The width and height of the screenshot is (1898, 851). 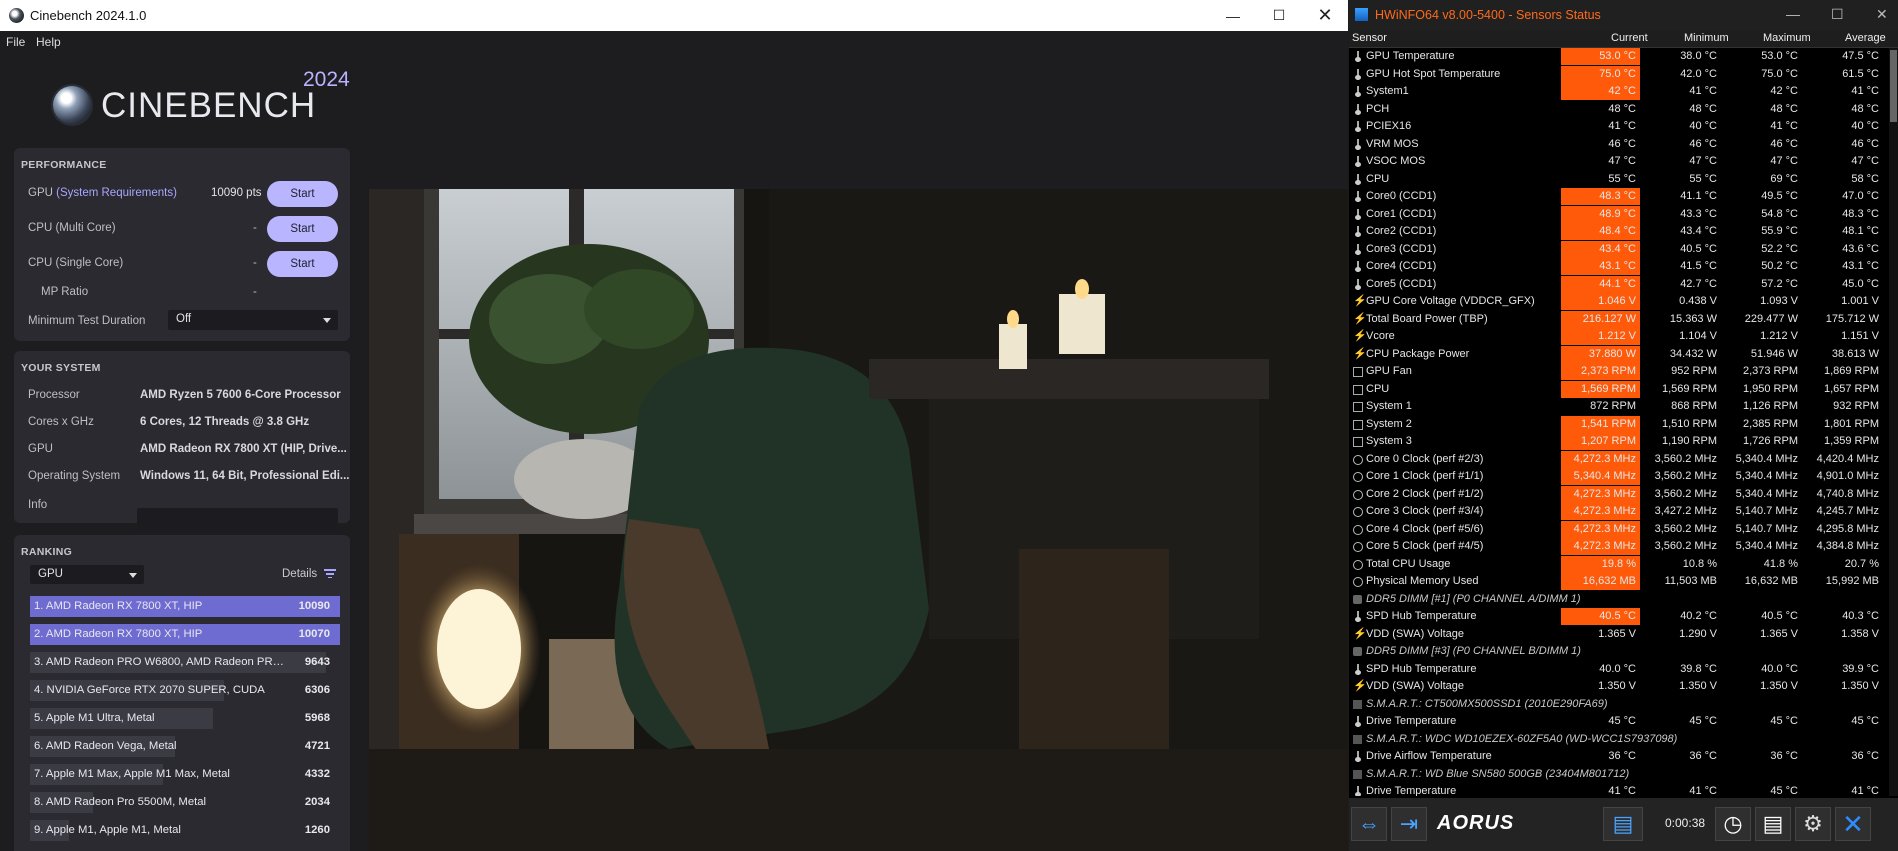 I want to click on col-current: Current, so click(x=1629, y=38).